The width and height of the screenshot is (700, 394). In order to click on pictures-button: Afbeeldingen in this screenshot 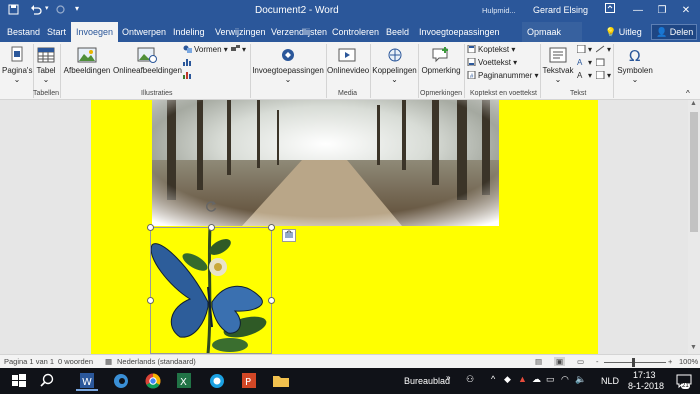, I will do `click(87, 60)`.